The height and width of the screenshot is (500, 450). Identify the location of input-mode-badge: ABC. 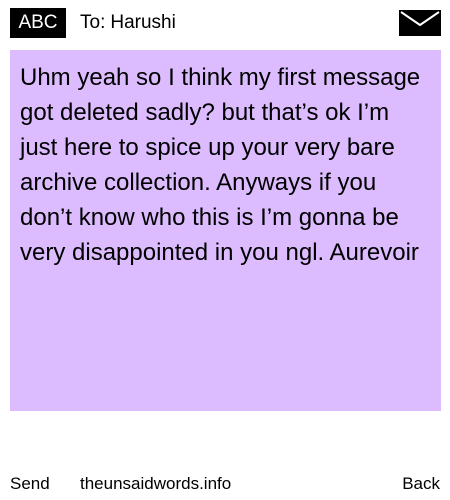
(38, 23).